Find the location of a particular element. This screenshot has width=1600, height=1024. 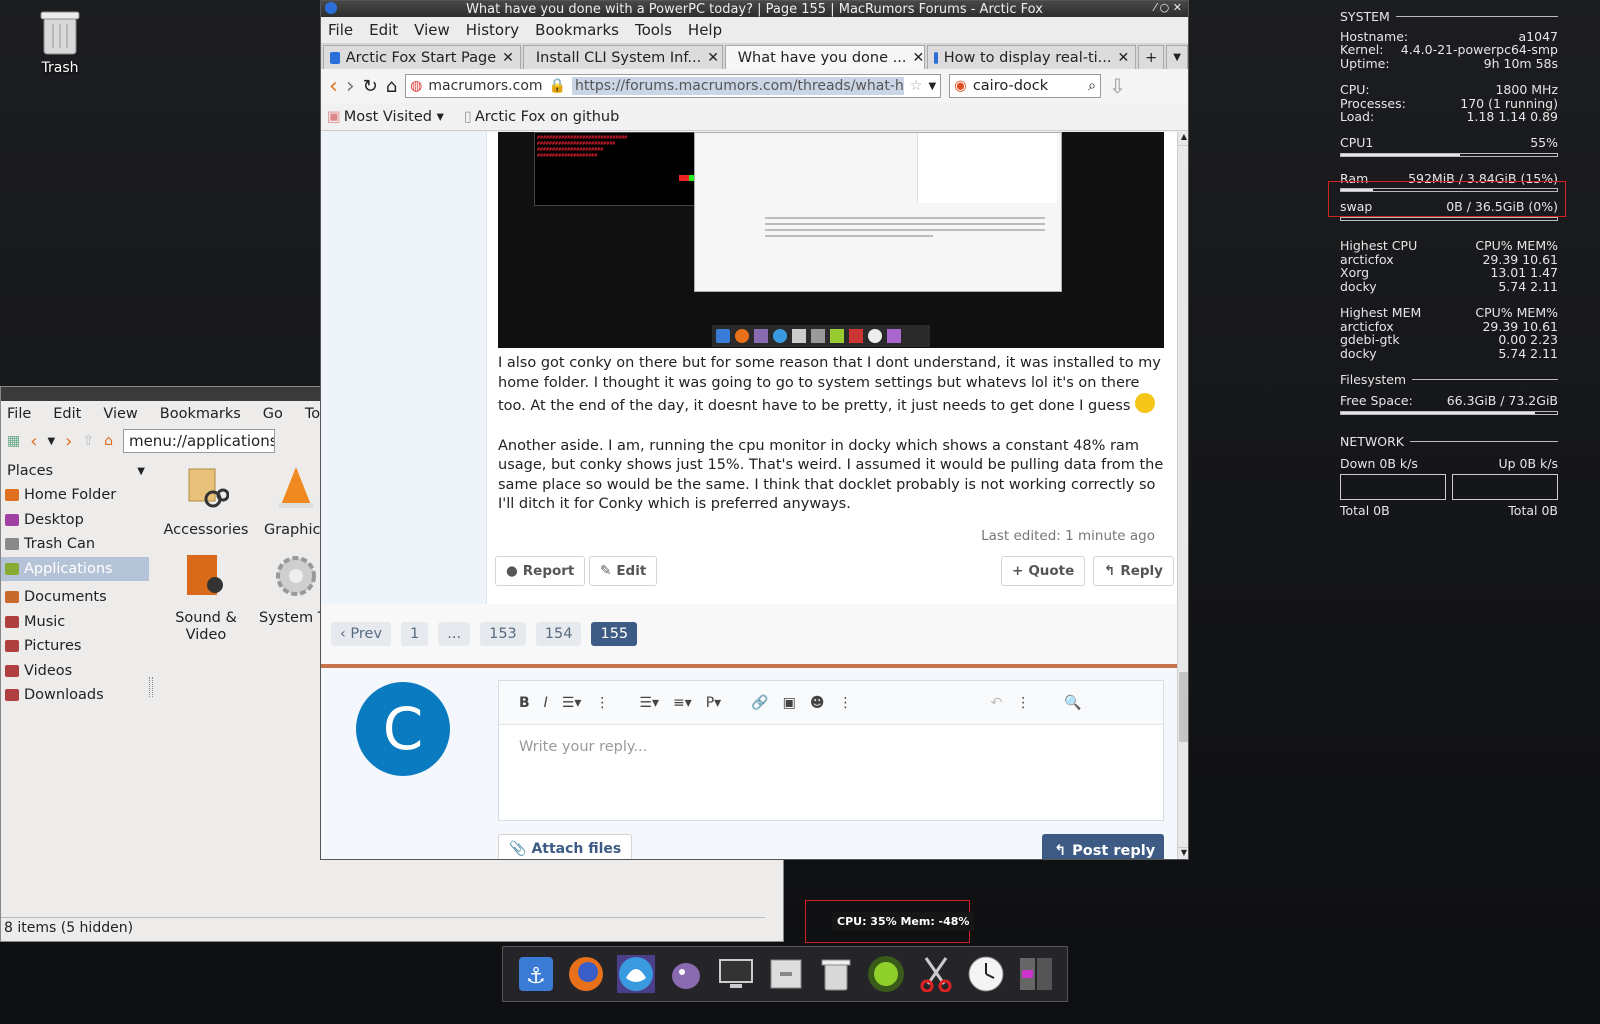

font-size-icon: ☰▾ is located at coordinates (572, 703).